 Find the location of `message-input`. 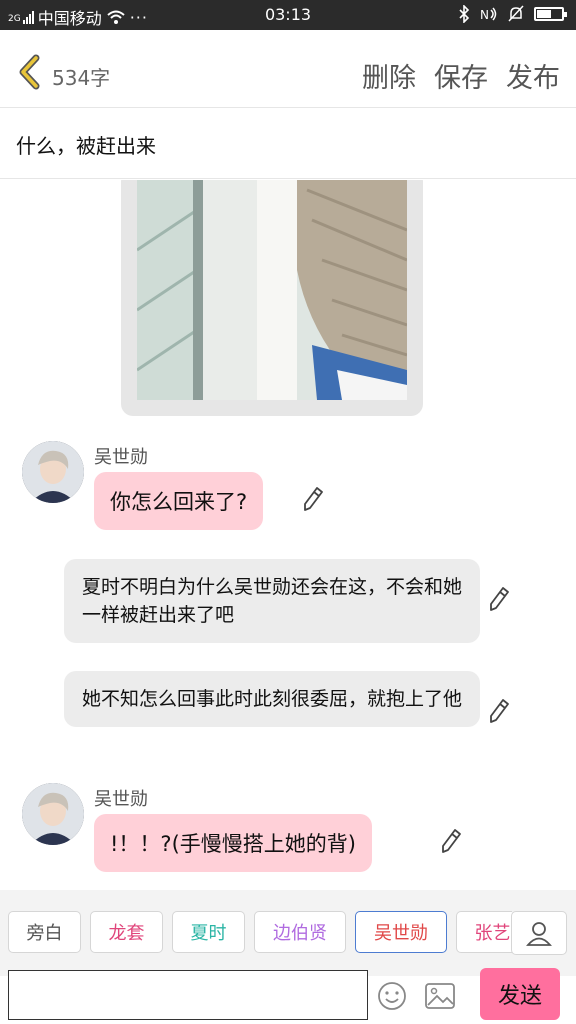

message-input is located at coordinates (188, 995).